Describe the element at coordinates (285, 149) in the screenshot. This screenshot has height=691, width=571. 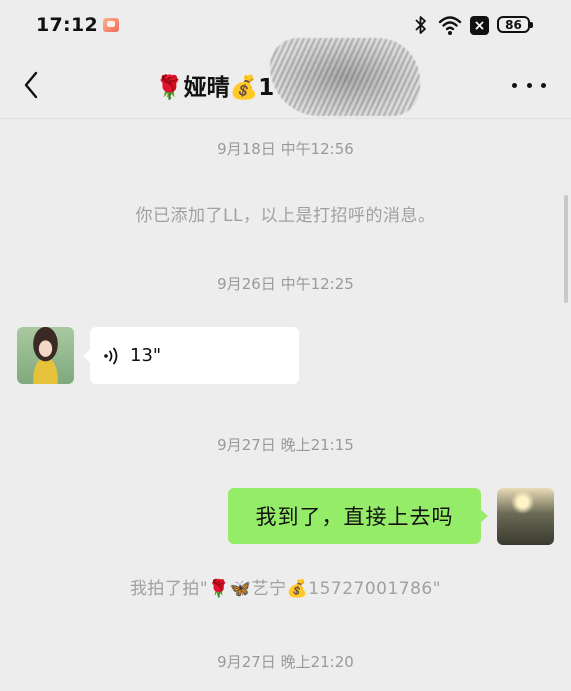
I see `message-timestamp: 9月18日 中午12:56` at that location.